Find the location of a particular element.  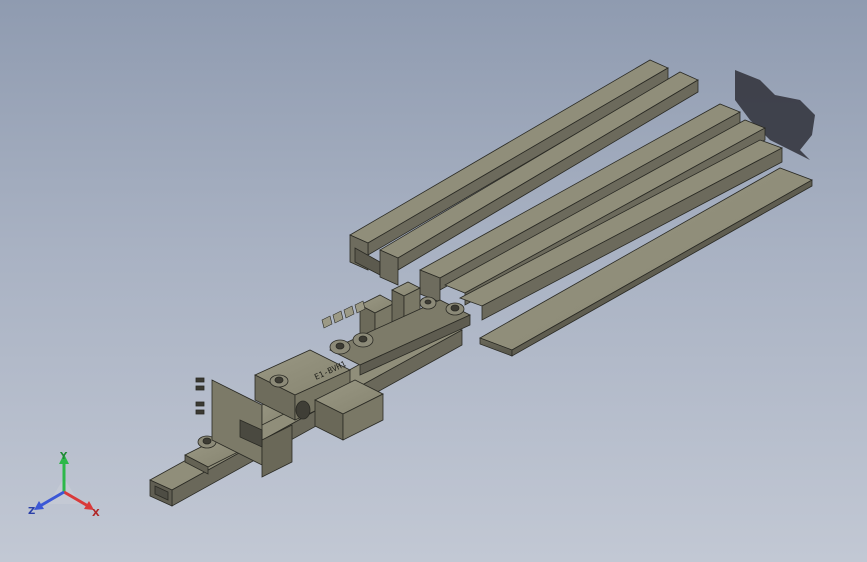

x-axis-label: X is located at coordinates (96, 513).